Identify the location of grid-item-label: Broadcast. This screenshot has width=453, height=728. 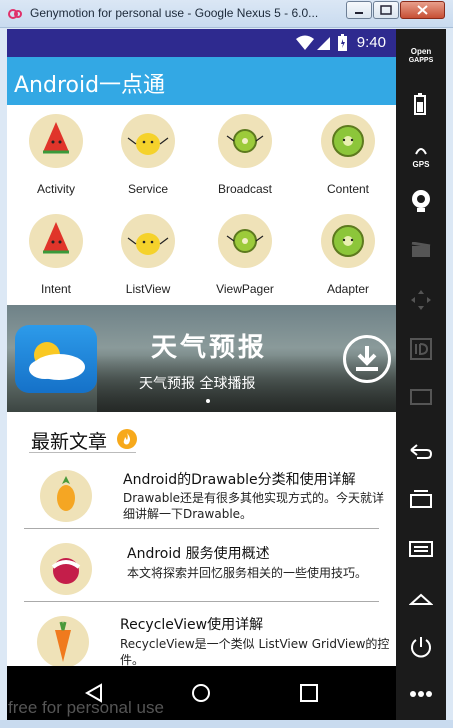
(245, 189).